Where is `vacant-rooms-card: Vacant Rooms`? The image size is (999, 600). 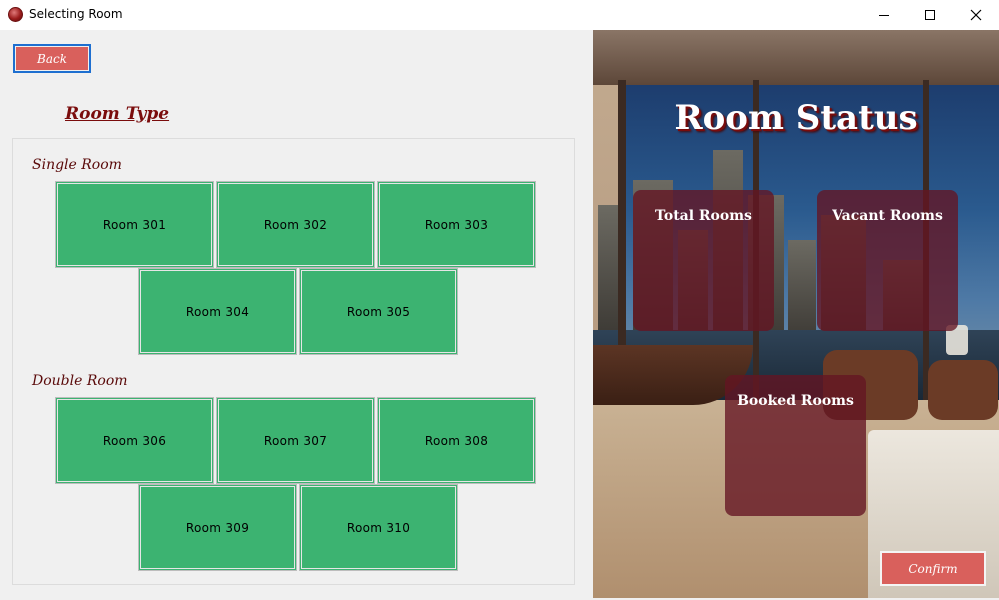 vacant-rooms-card: Vacant Rooms is located at coordinates (887, 260).